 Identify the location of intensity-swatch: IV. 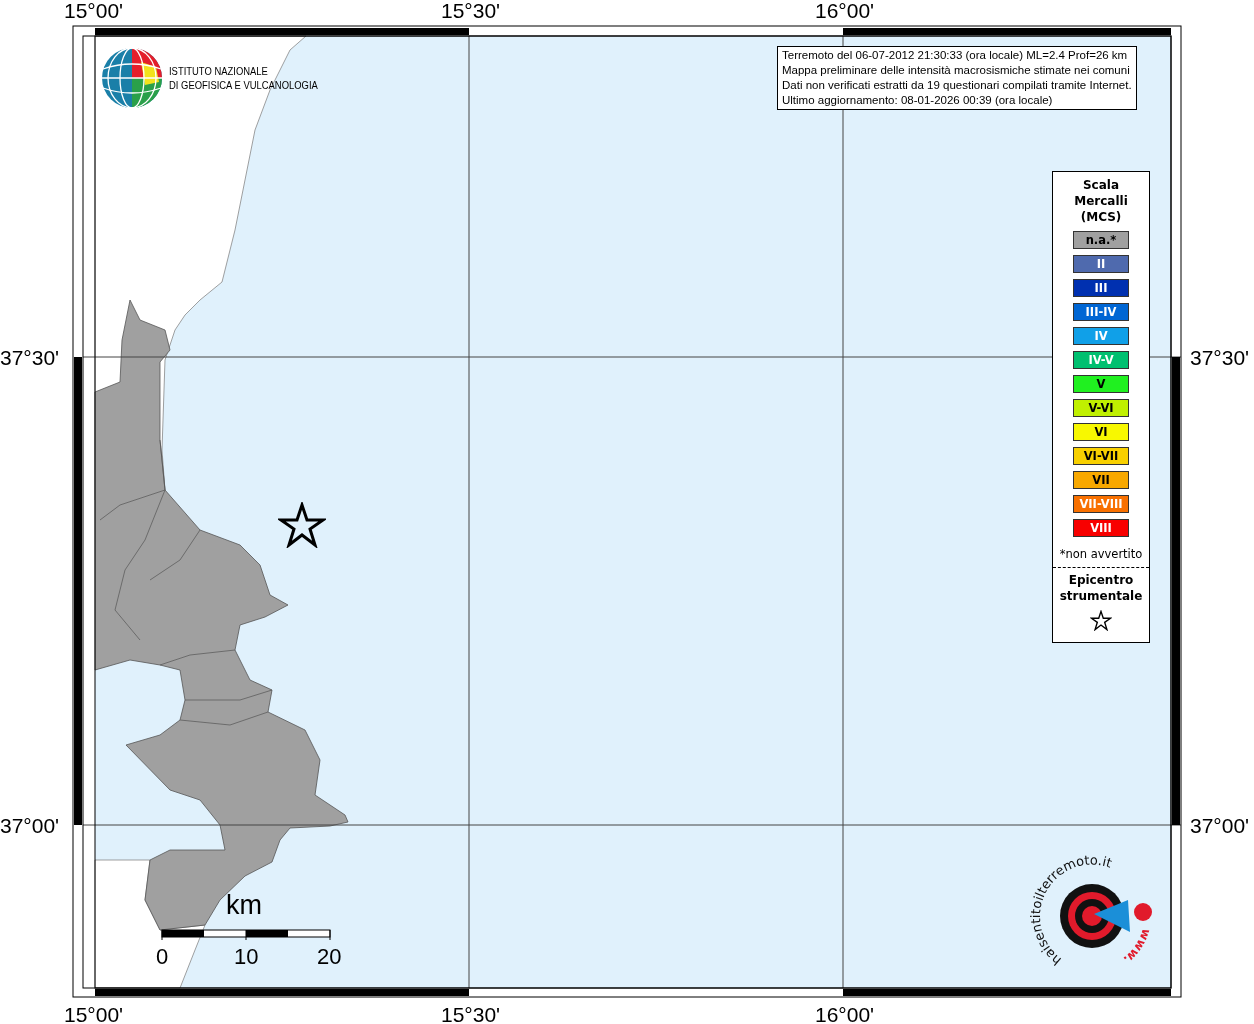
(1101, 336).